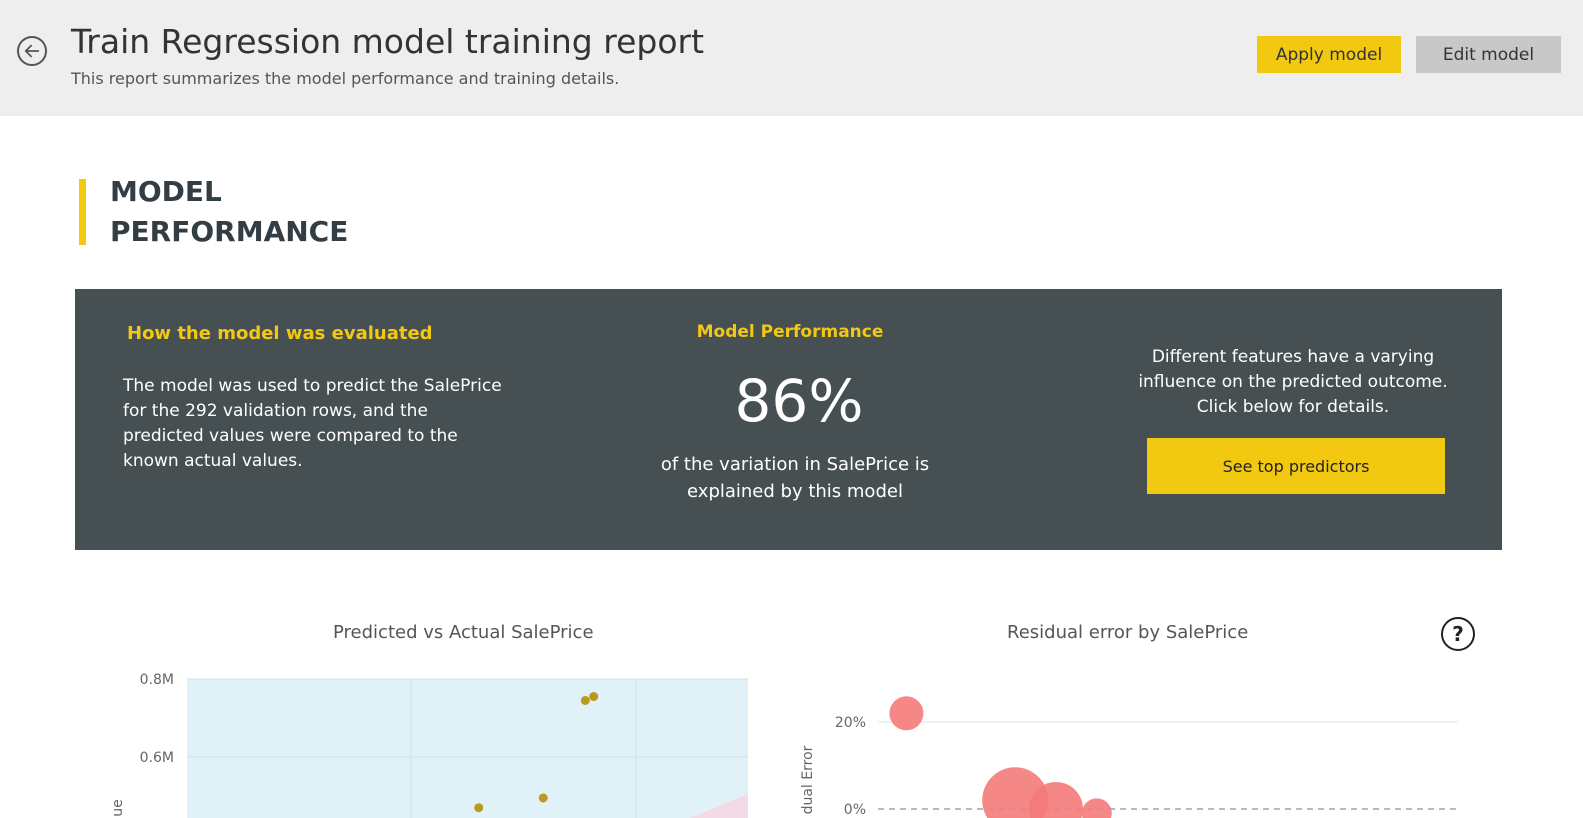  Describe the element at coordinates (388, 41) in the screenshot. I see `page-title: Train Regression model training report` at that location.